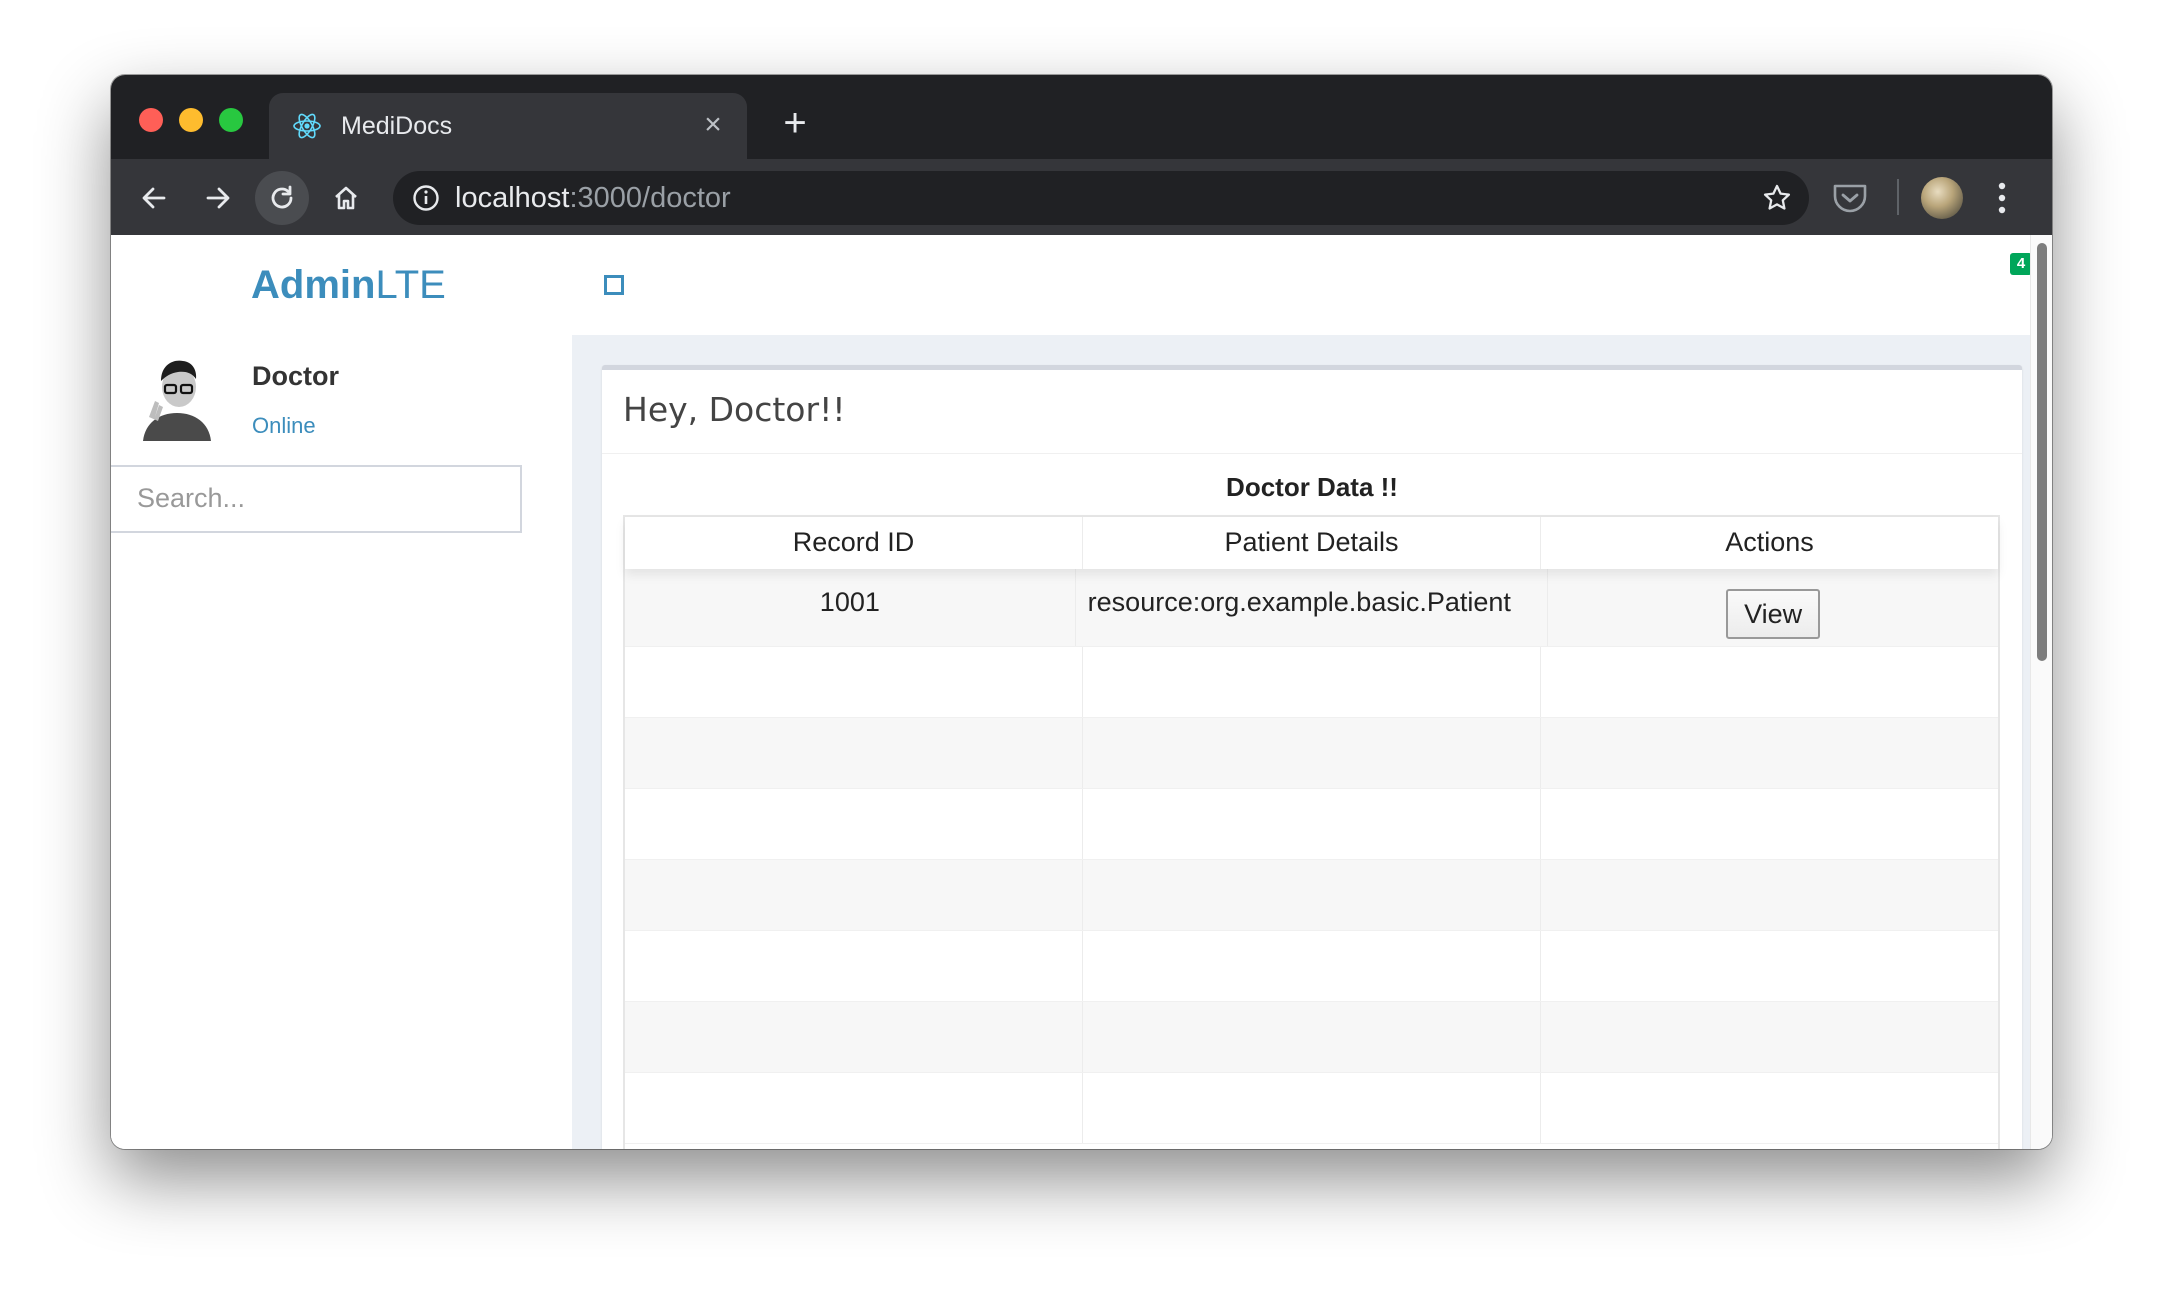  Describe the element at coordinates (1312, 285) in the screenshot. I see `top-navbar: 4` at that location.